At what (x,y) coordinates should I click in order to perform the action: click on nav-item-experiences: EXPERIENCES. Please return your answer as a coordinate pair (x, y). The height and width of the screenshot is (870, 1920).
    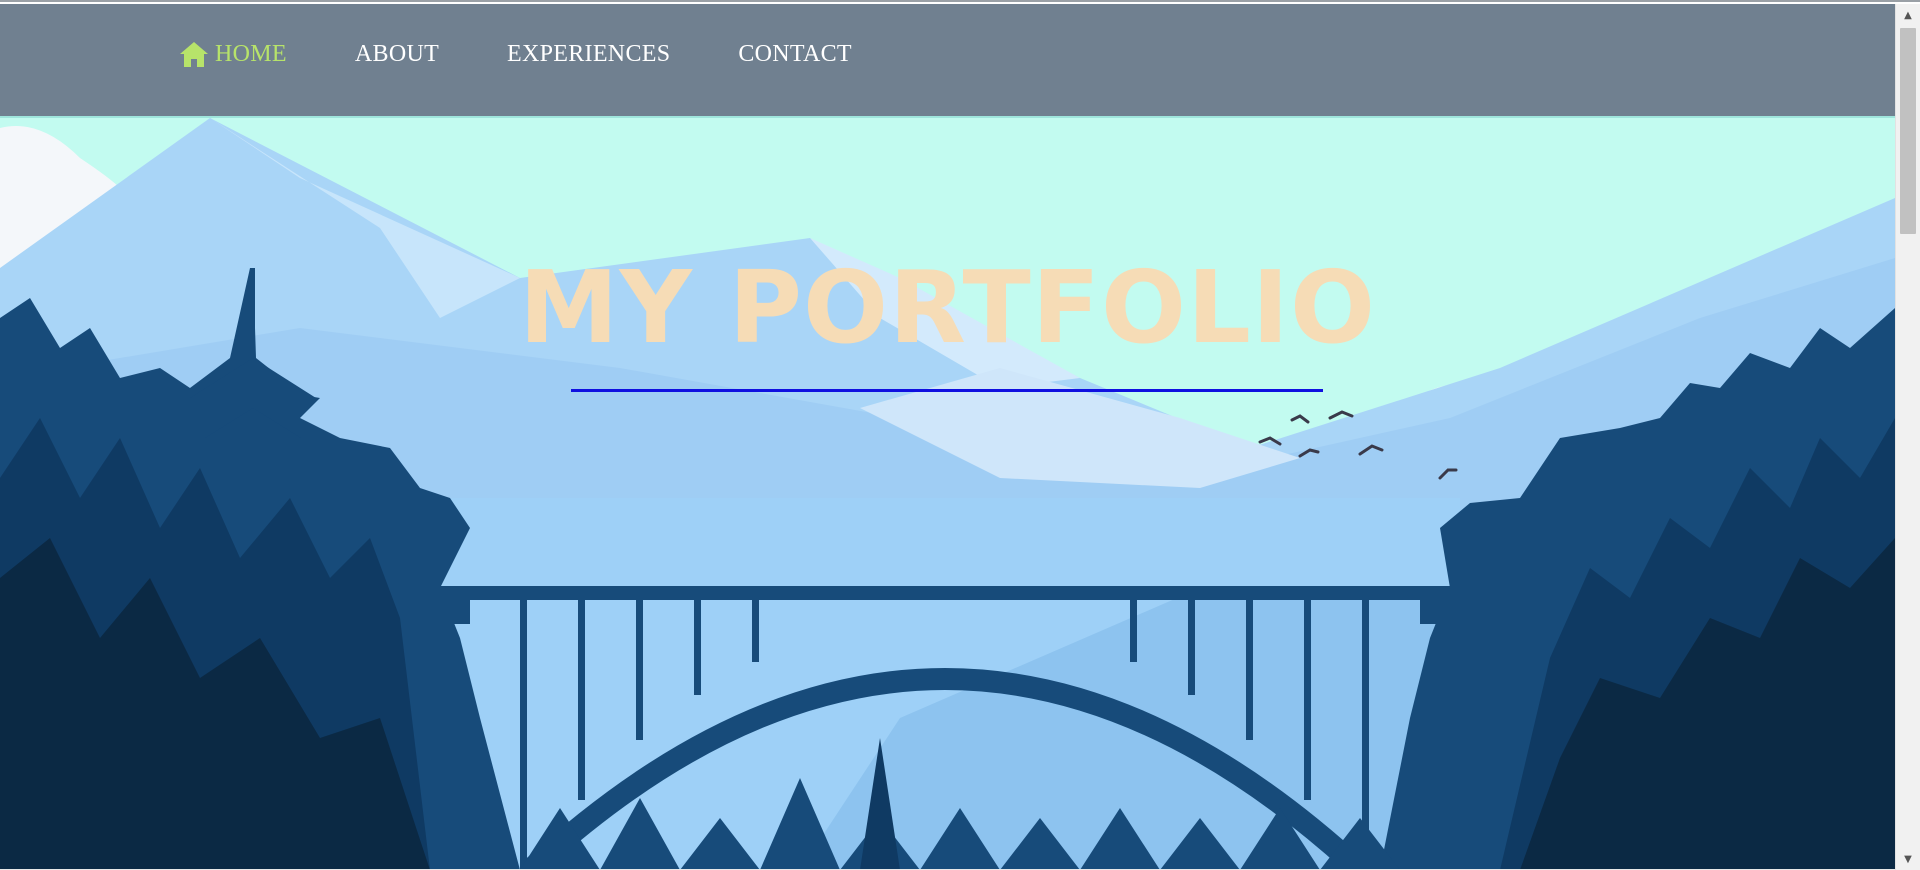
    Looking at the image, I should click on (588, 54).